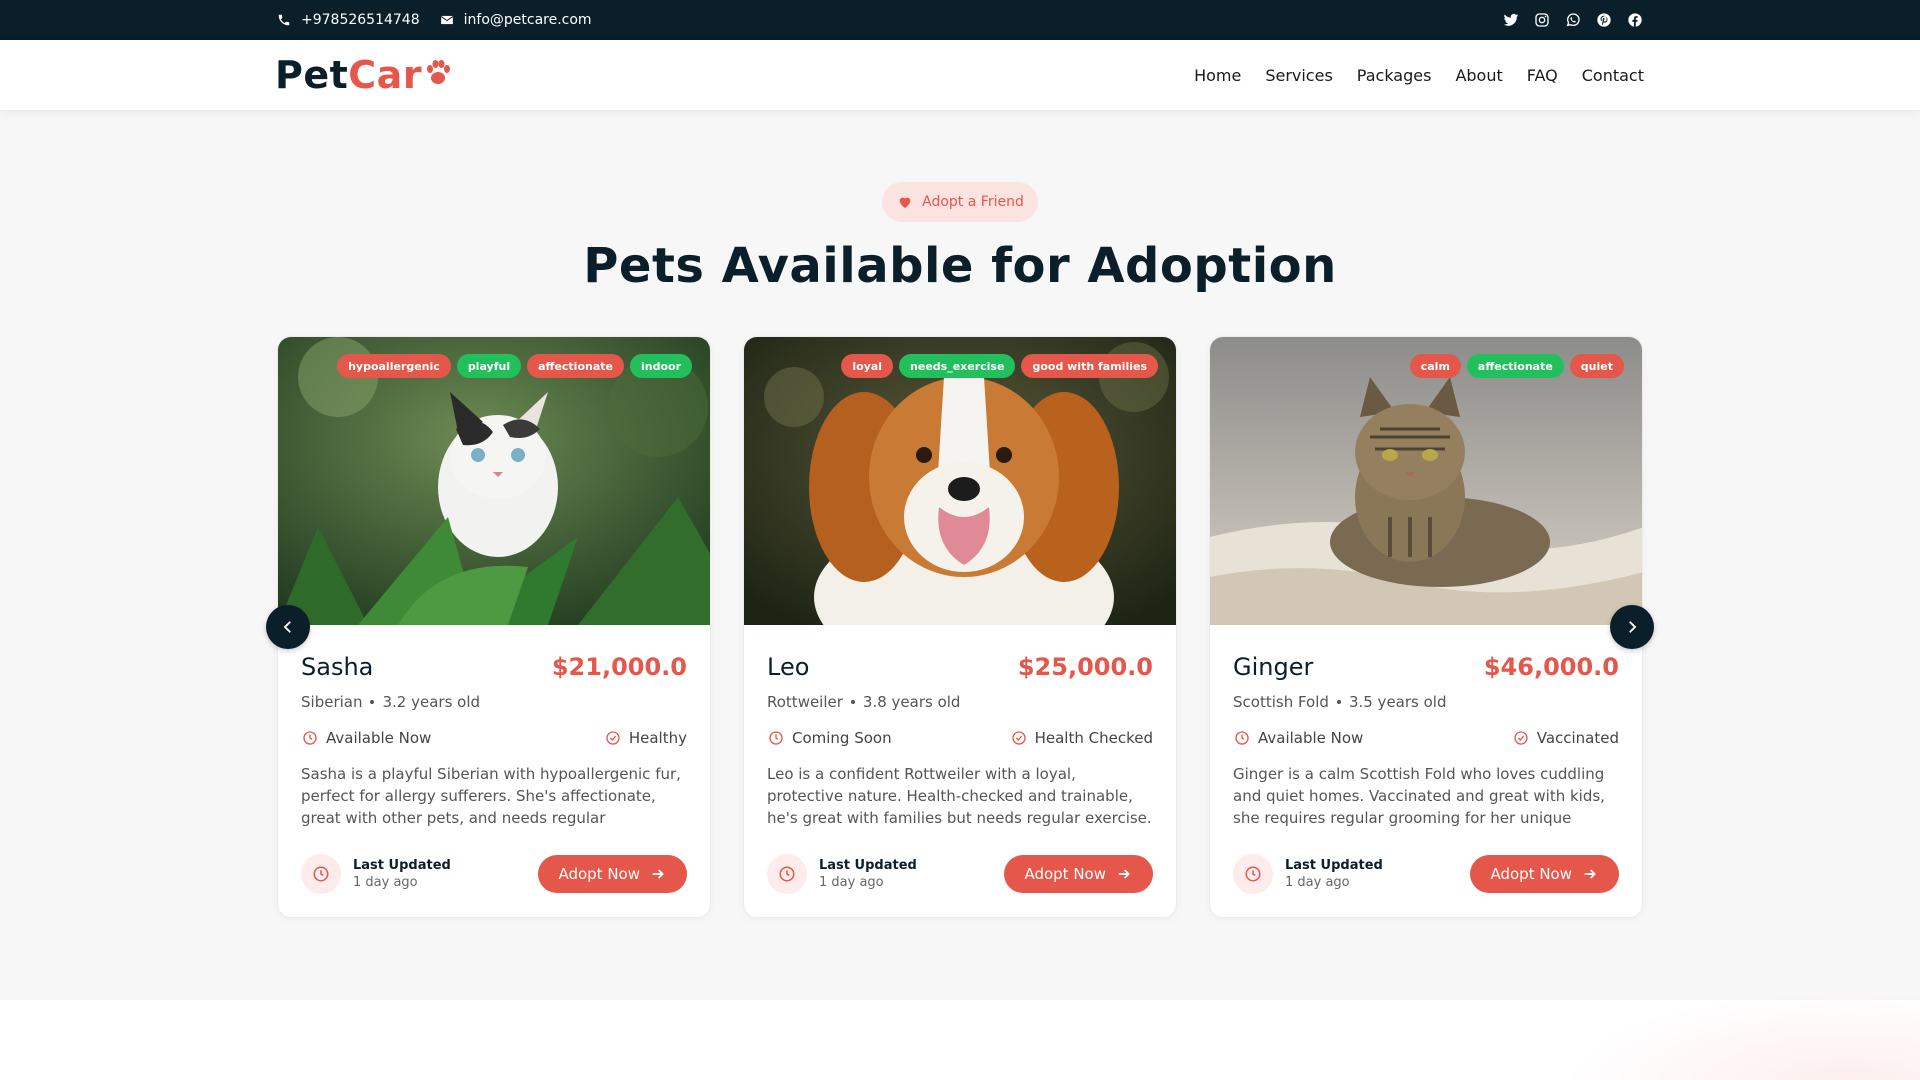 This screenshot has width=1920, height=1080. What do you see at coordinates (1435, 366) in the screenshot?
I see `tag: calm` at bounding box center [1435, 366].